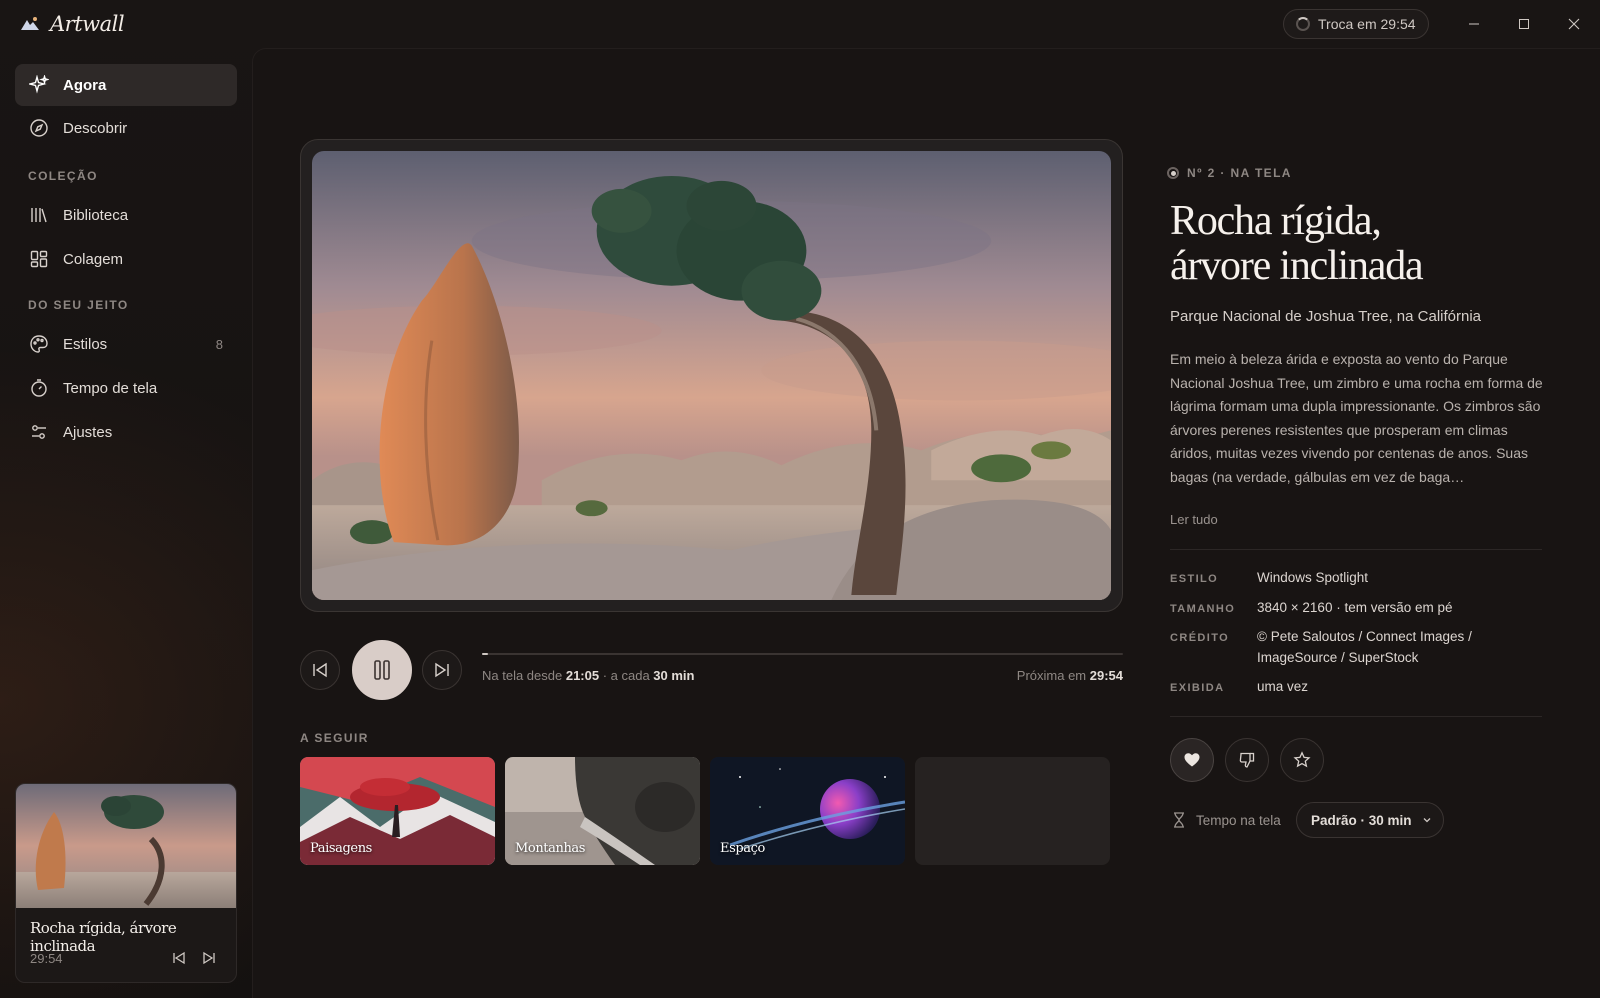  What do you see at coordinates (126, 259) in the screenshot?
I see `sidebar-item-colagem: Colagem` at bounding box center [126, 259].